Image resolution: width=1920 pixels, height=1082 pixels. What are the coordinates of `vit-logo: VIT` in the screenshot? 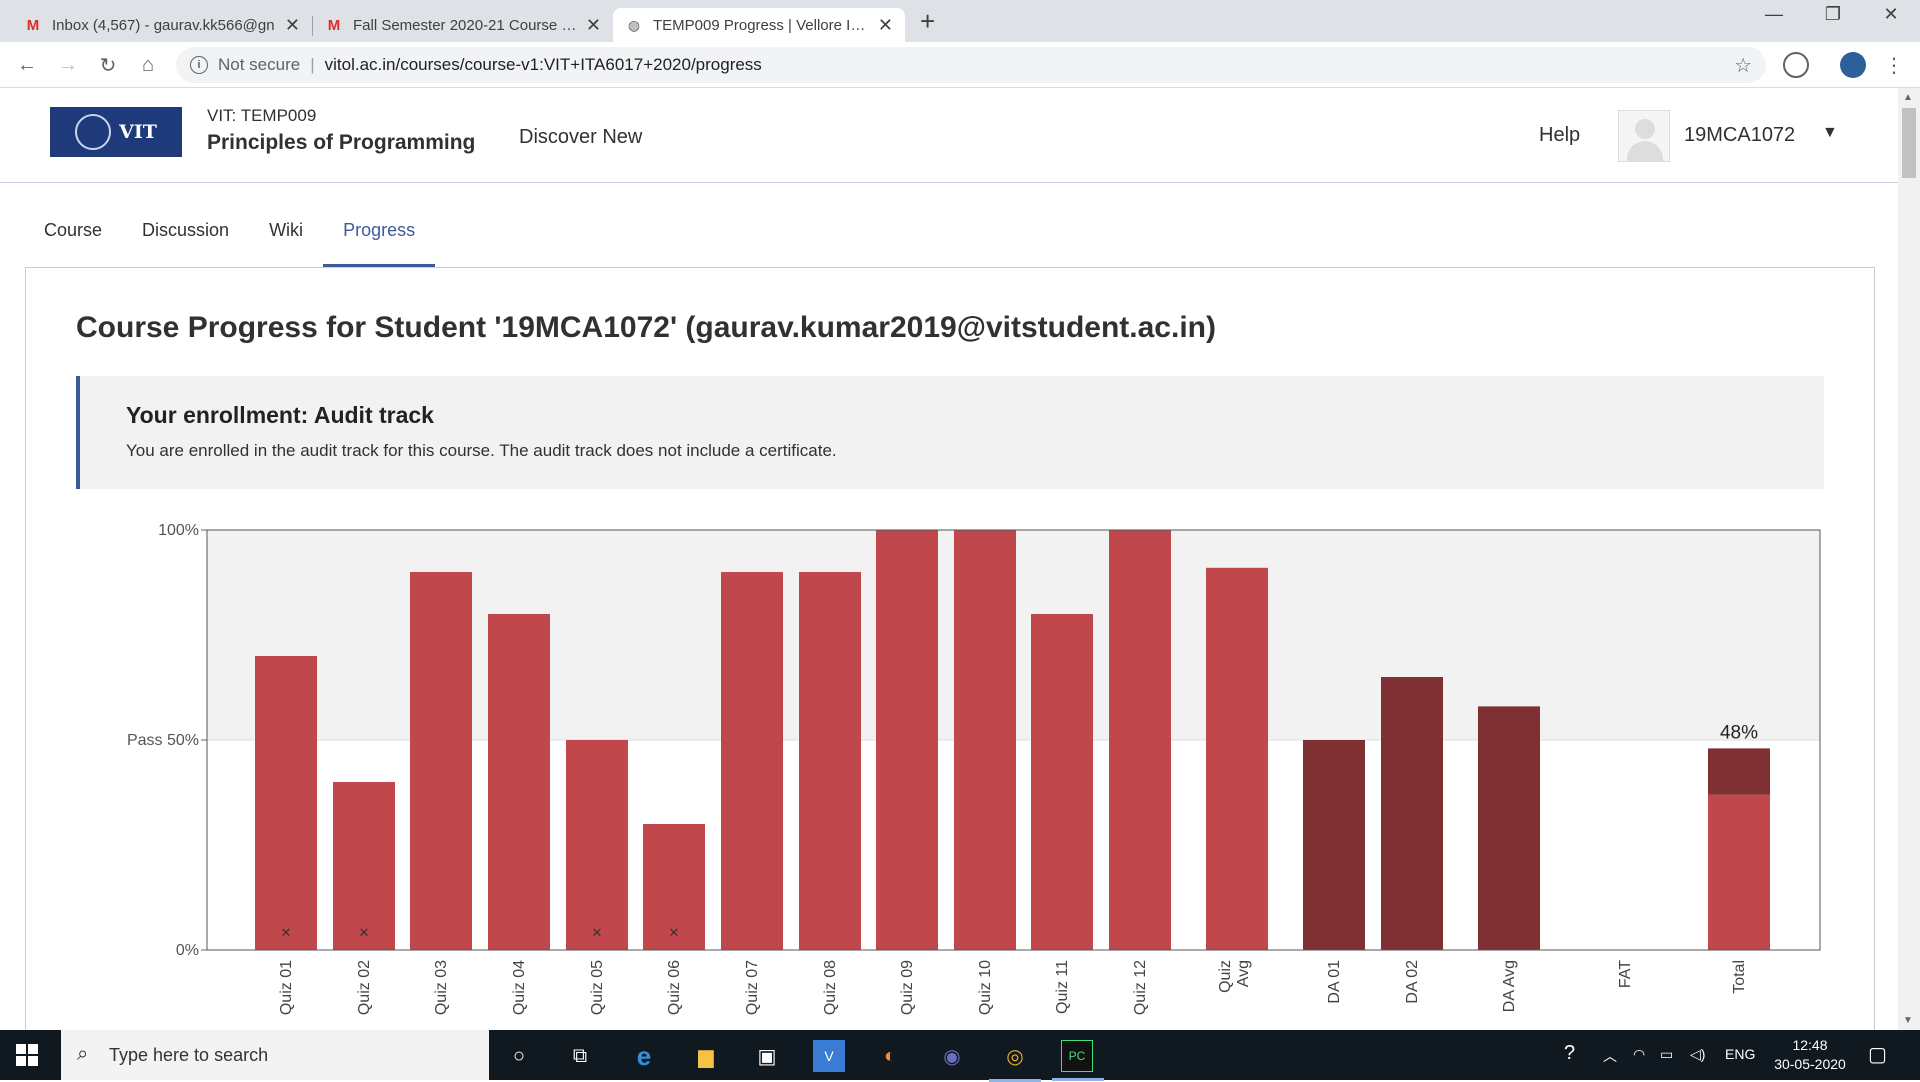 It's located at (116, 132).